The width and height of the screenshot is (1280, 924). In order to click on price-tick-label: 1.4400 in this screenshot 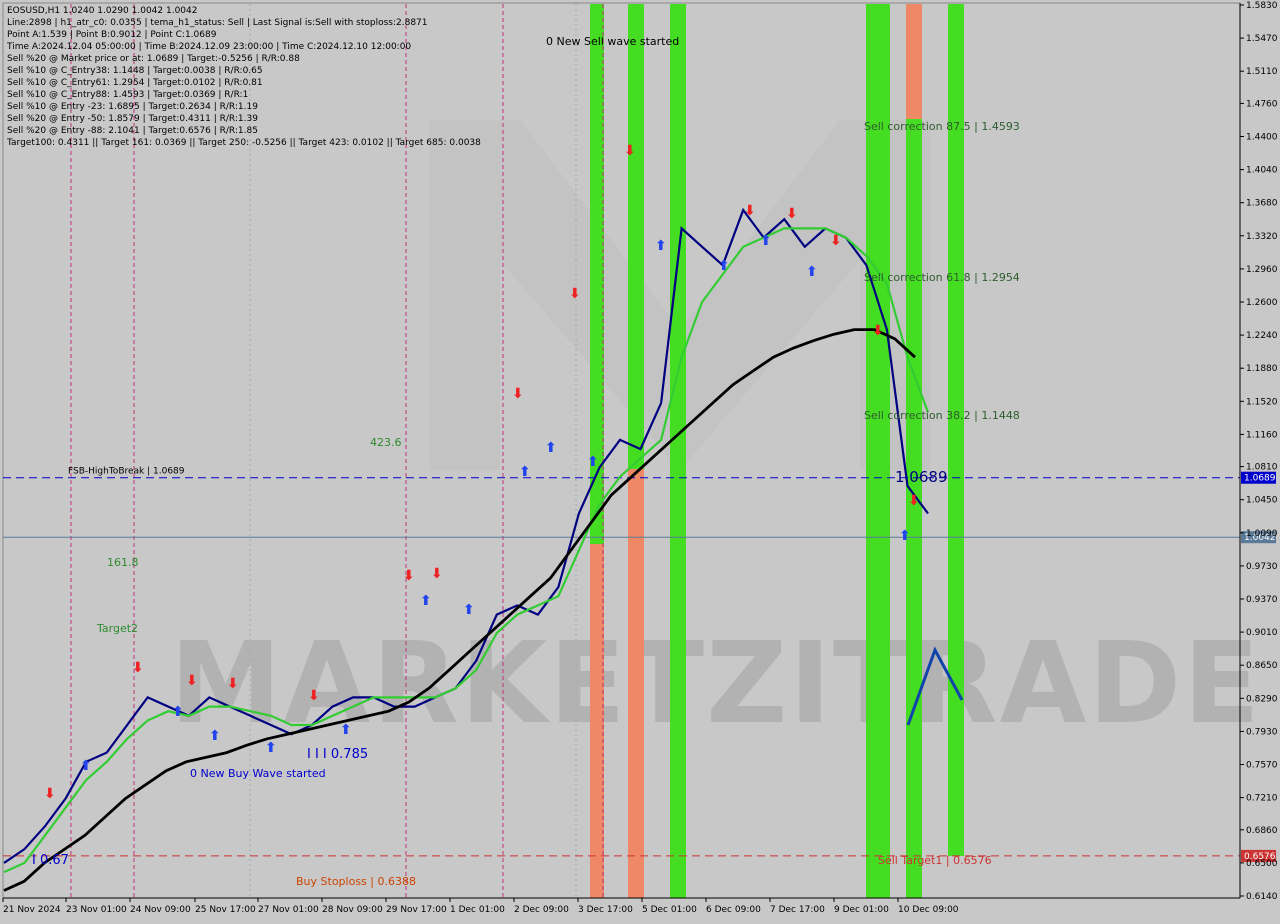, I will do `click(1262, 137)`.